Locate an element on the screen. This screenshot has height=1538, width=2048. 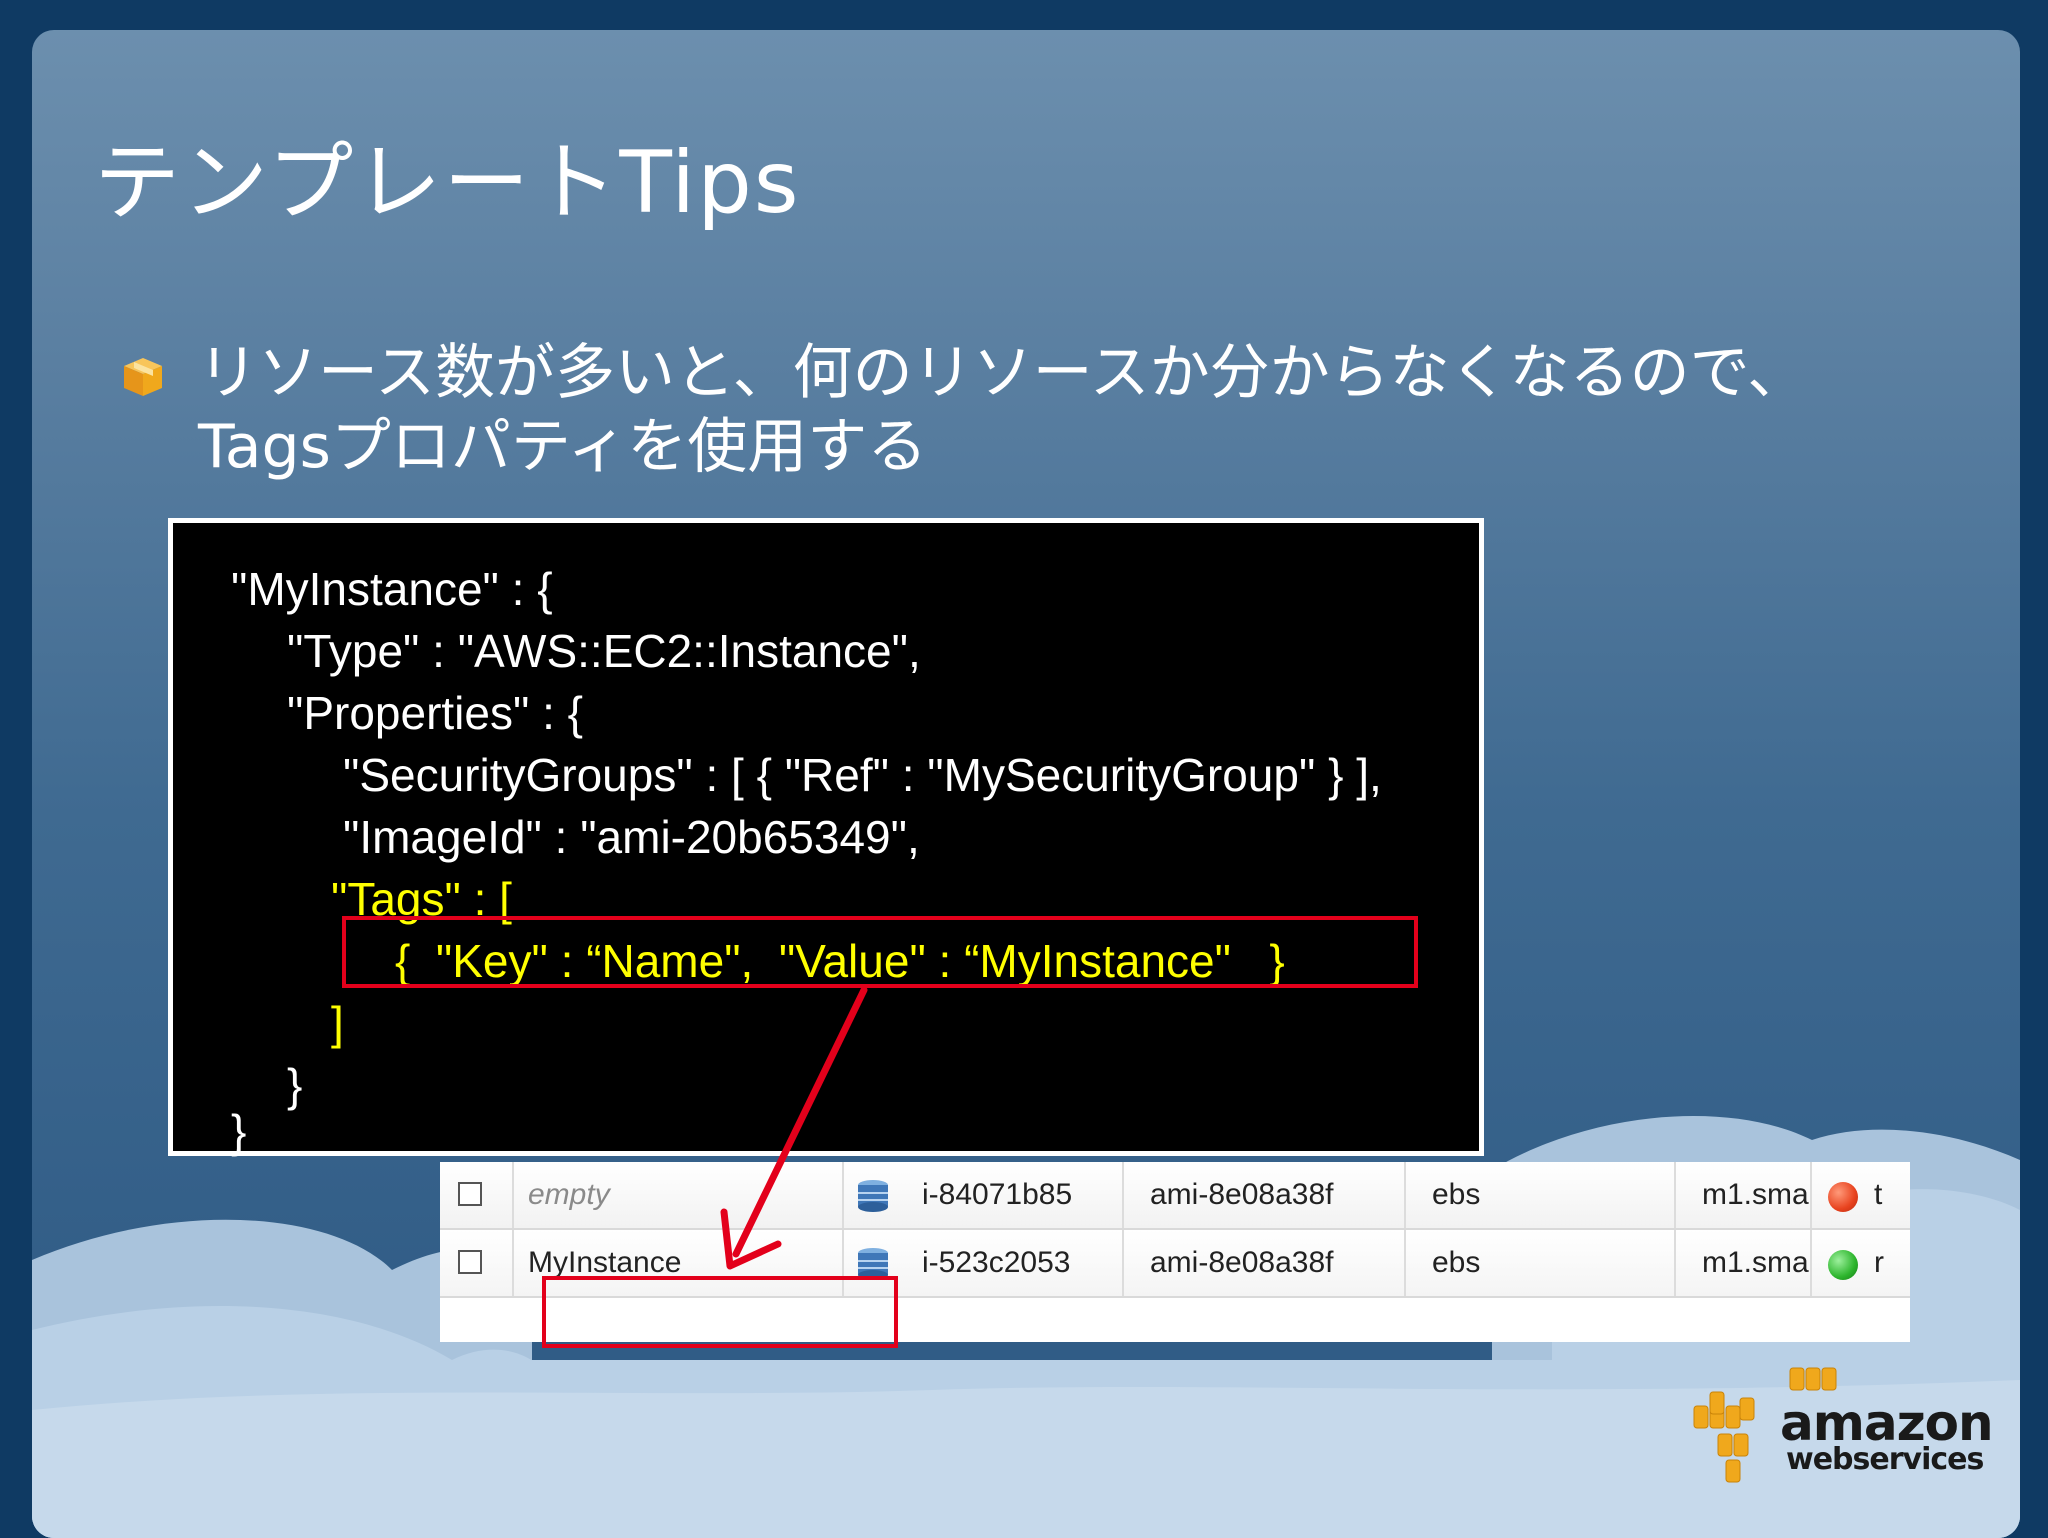
code-line: "Properties" : { is located at coordinates (435, 713).